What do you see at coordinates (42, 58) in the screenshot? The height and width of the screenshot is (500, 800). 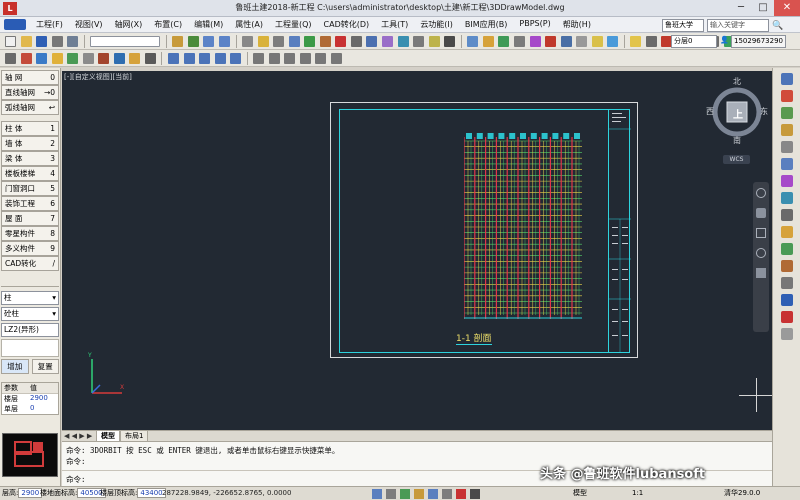 I see `window-select-icon` at bounding box center [42, 58].